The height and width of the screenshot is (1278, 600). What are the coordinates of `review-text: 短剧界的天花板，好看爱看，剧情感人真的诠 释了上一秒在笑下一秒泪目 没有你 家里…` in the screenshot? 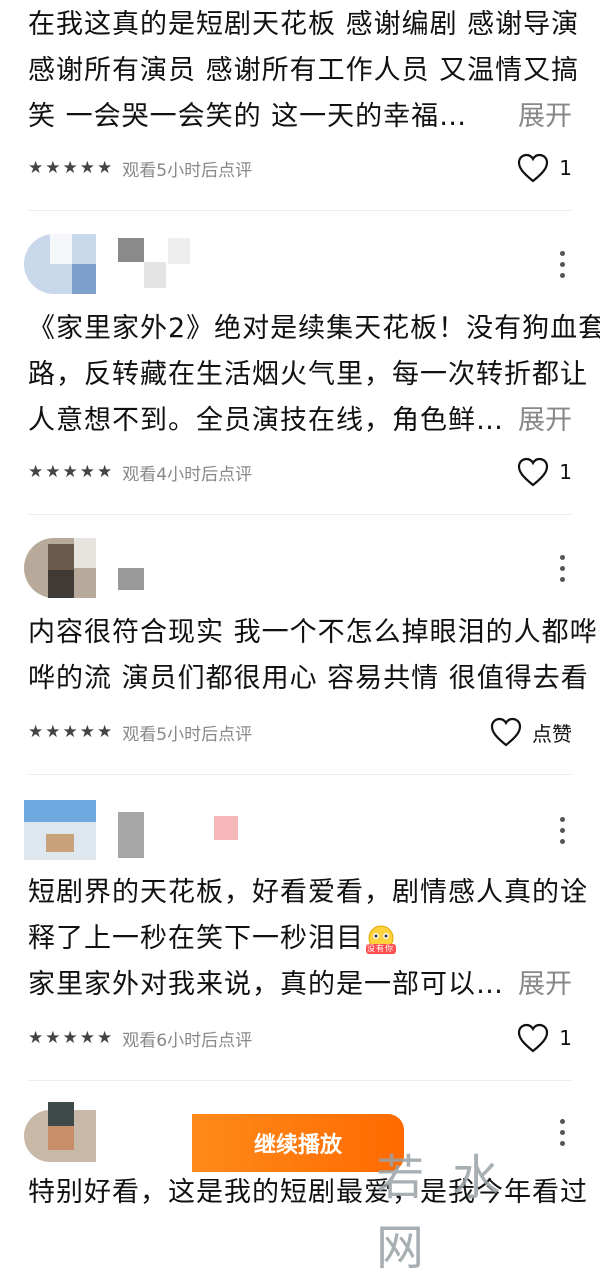 It's located at (308, 939).